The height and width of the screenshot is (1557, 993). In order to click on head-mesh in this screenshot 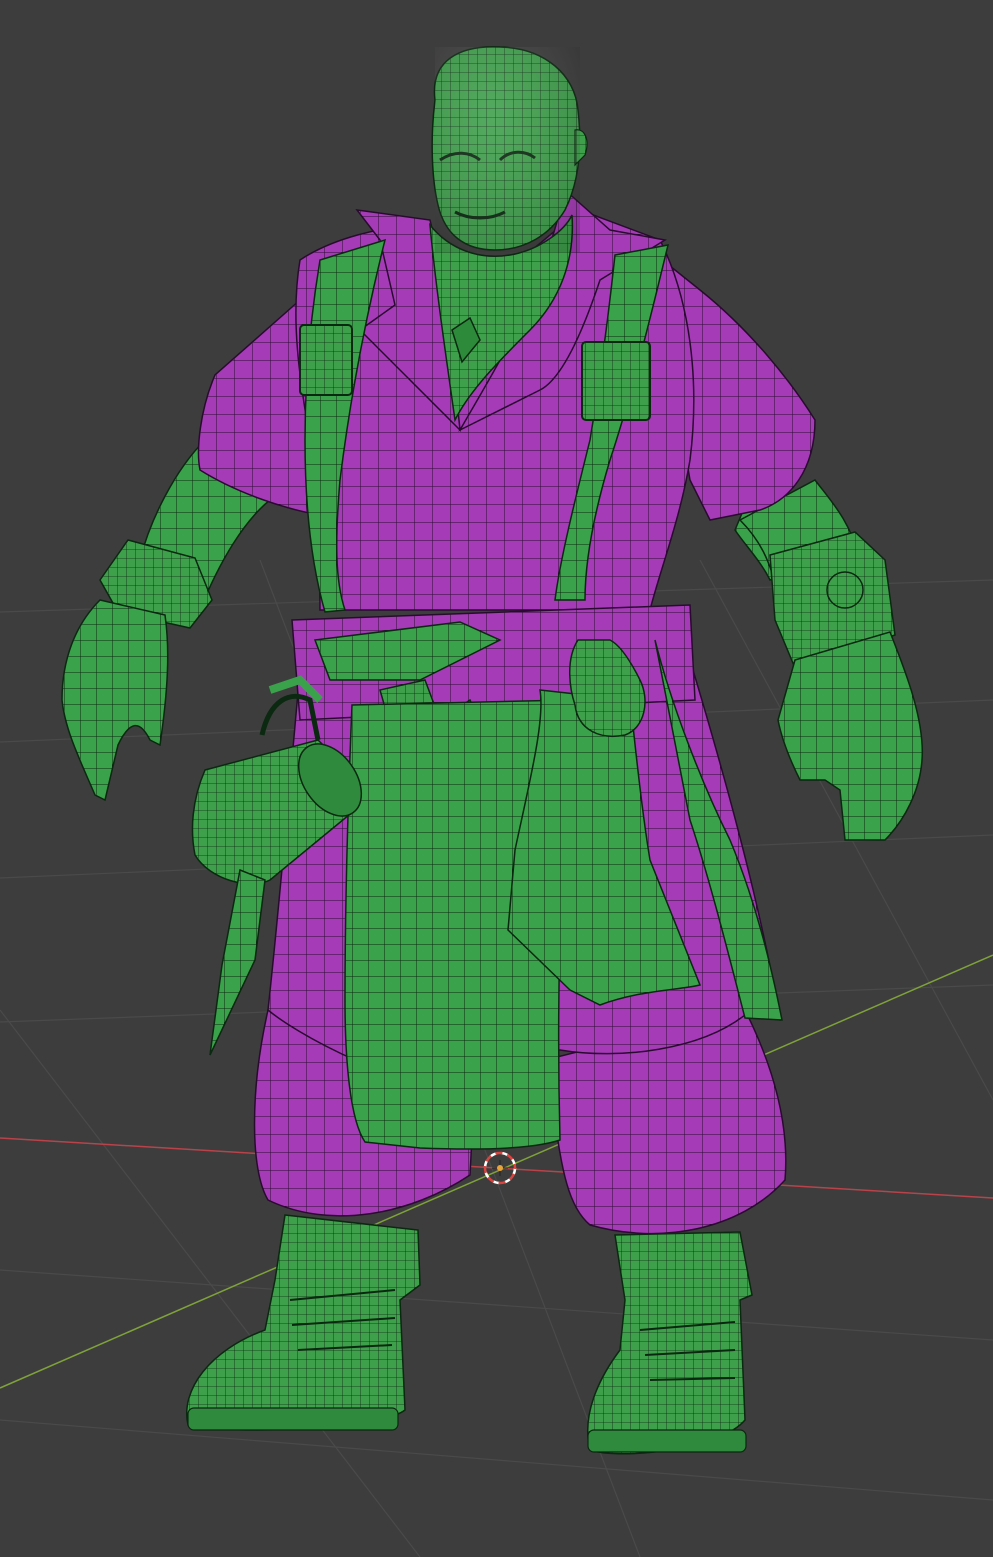, I will do `click(509, 149)`.